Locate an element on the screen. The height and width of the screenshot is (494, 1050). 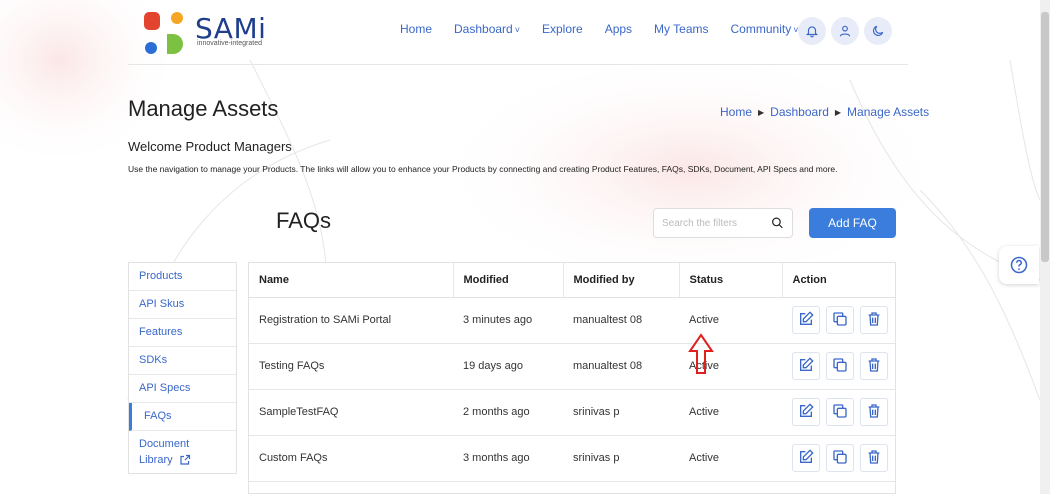
nav-dashboard: Dashboard ˅ is located at coordinates (487, 29).